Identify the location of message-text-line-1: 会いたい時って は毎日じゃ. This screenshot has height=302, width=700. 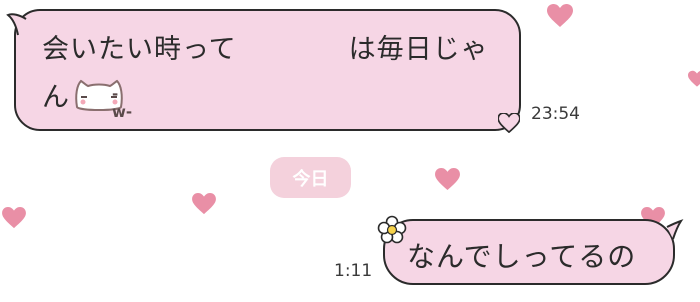
(265, 49).